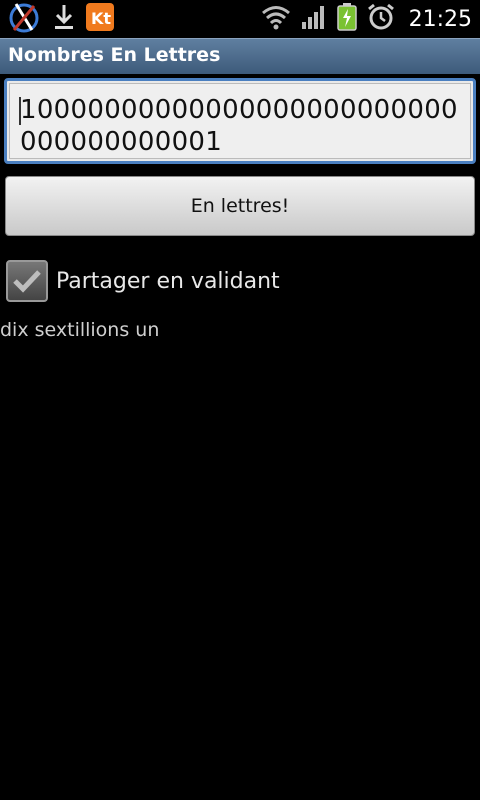  I want to click on convert-button: En lettres!, so click(240, 206).